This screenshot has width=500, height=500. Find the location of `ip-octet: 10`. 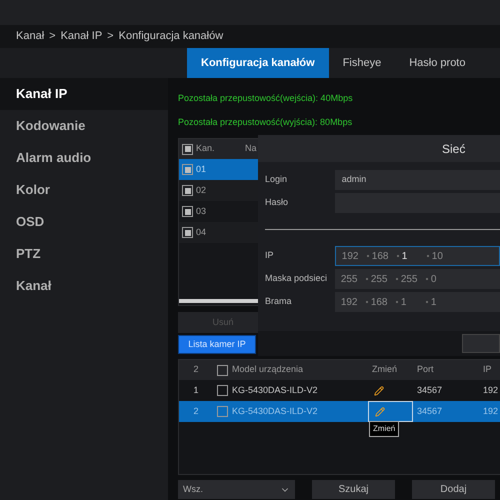

ip-octet: 10 is located at coordinates (438, 257).